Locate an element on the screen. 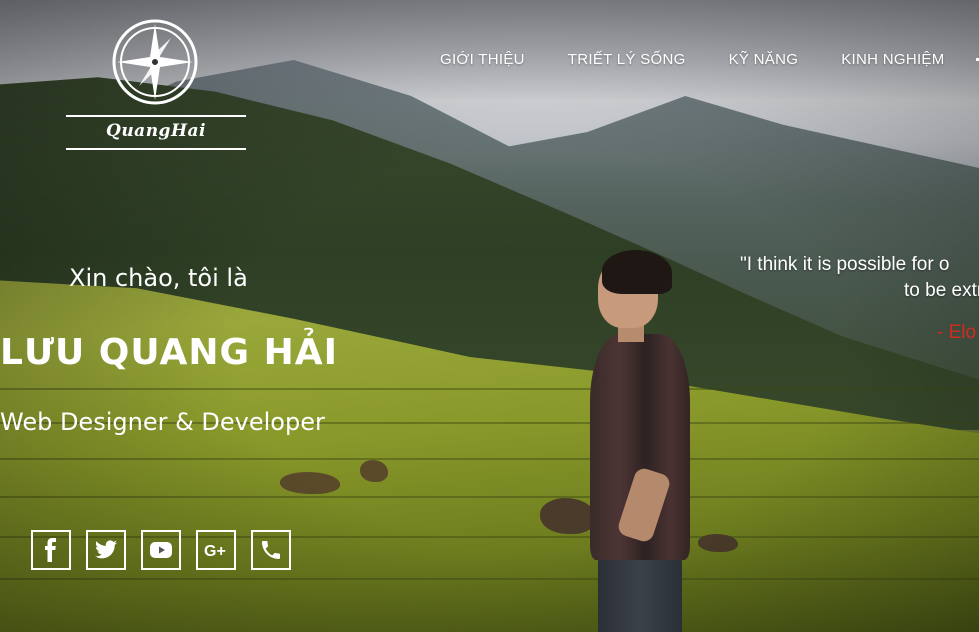 The height and width of the screenshot is (632, 979). quote-line-2: to be extra is located at coordinates (941, 290).